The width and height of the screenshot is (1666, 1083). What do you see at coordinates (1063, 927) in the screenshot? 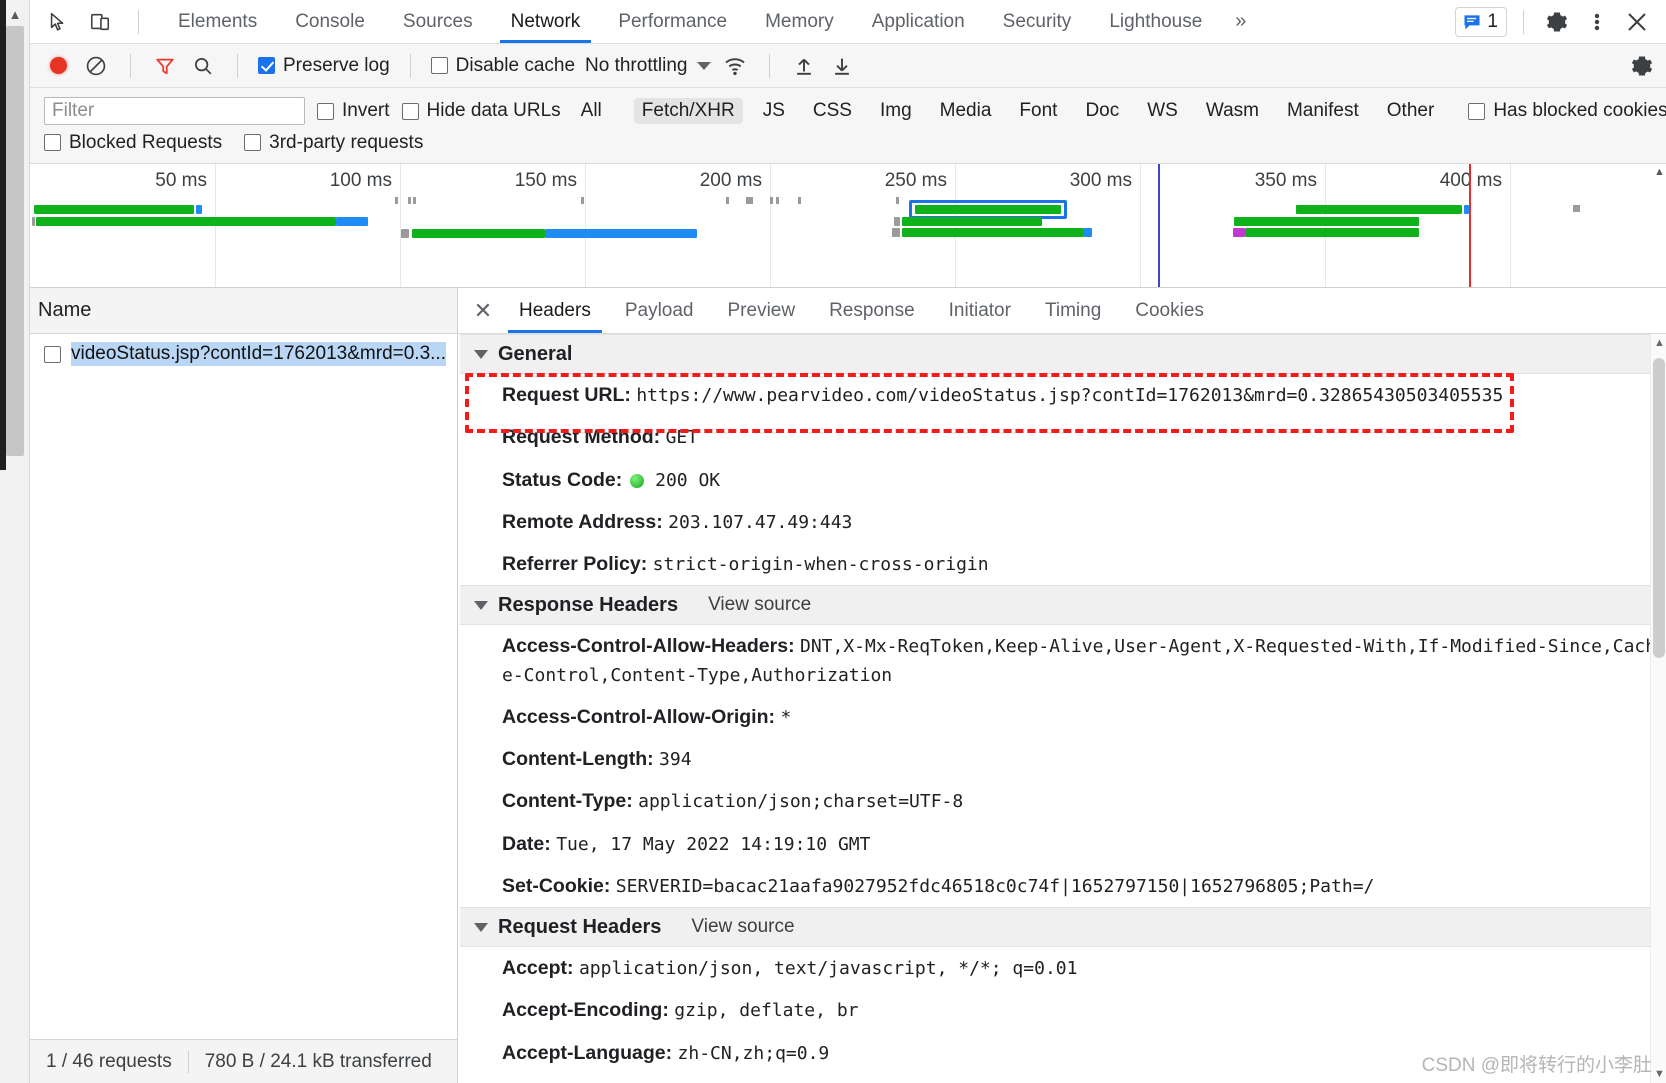
I see `section-header-request-headers: Request Headers View source` at bounding box center [1063, 927].